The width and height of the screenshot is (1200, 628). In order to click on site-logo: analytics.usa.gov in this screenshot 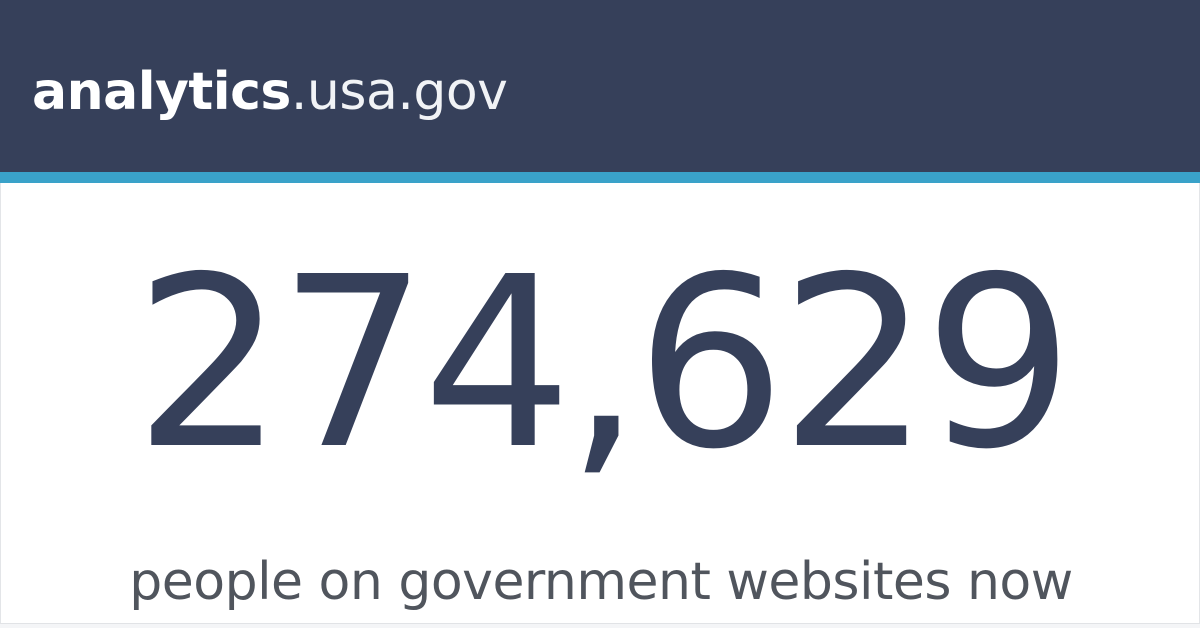, I will do `click(270, 92)`.